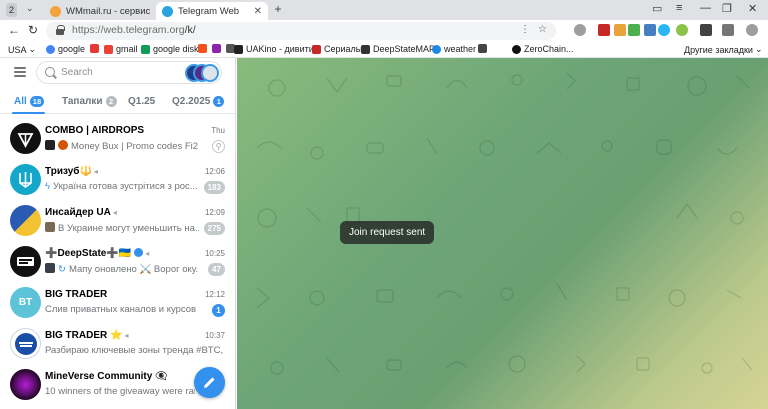 This screenshot has height=409, width=768. Describe the element at coordinates (679, 8) in the screenshot. I see `menu-icon: ≡` at that location.